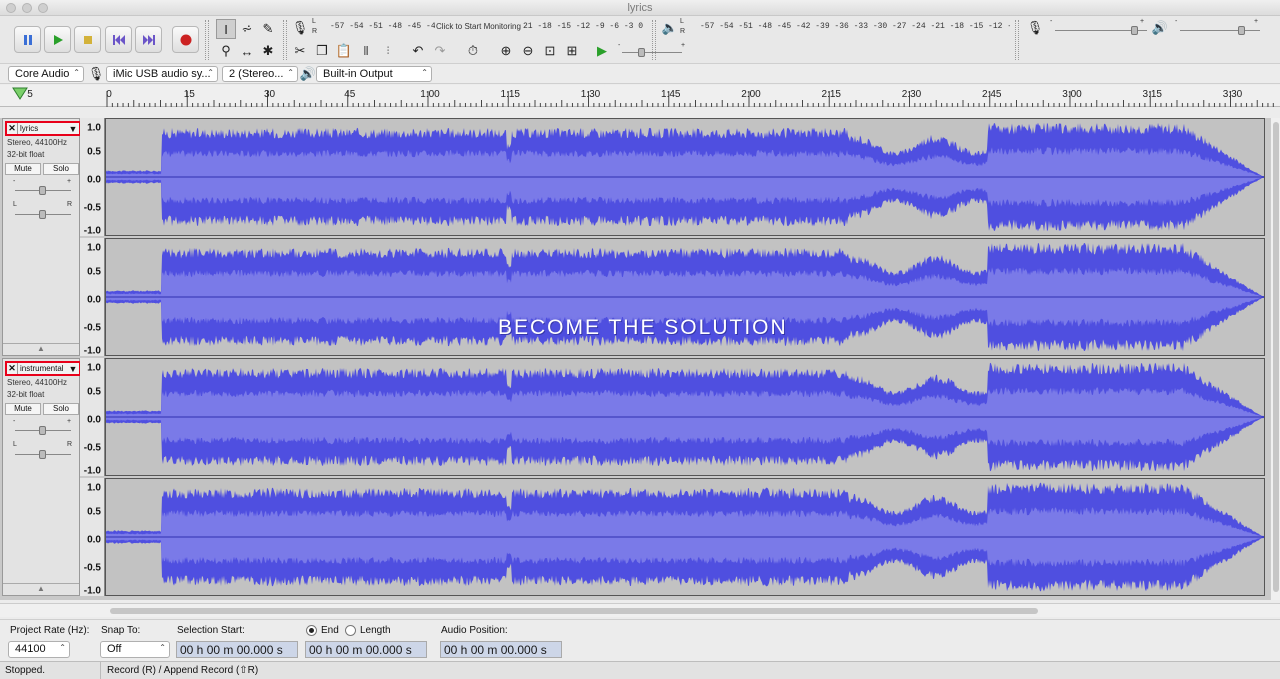  I want to click on draw-tool-icon: ✎, so click(268, 29).